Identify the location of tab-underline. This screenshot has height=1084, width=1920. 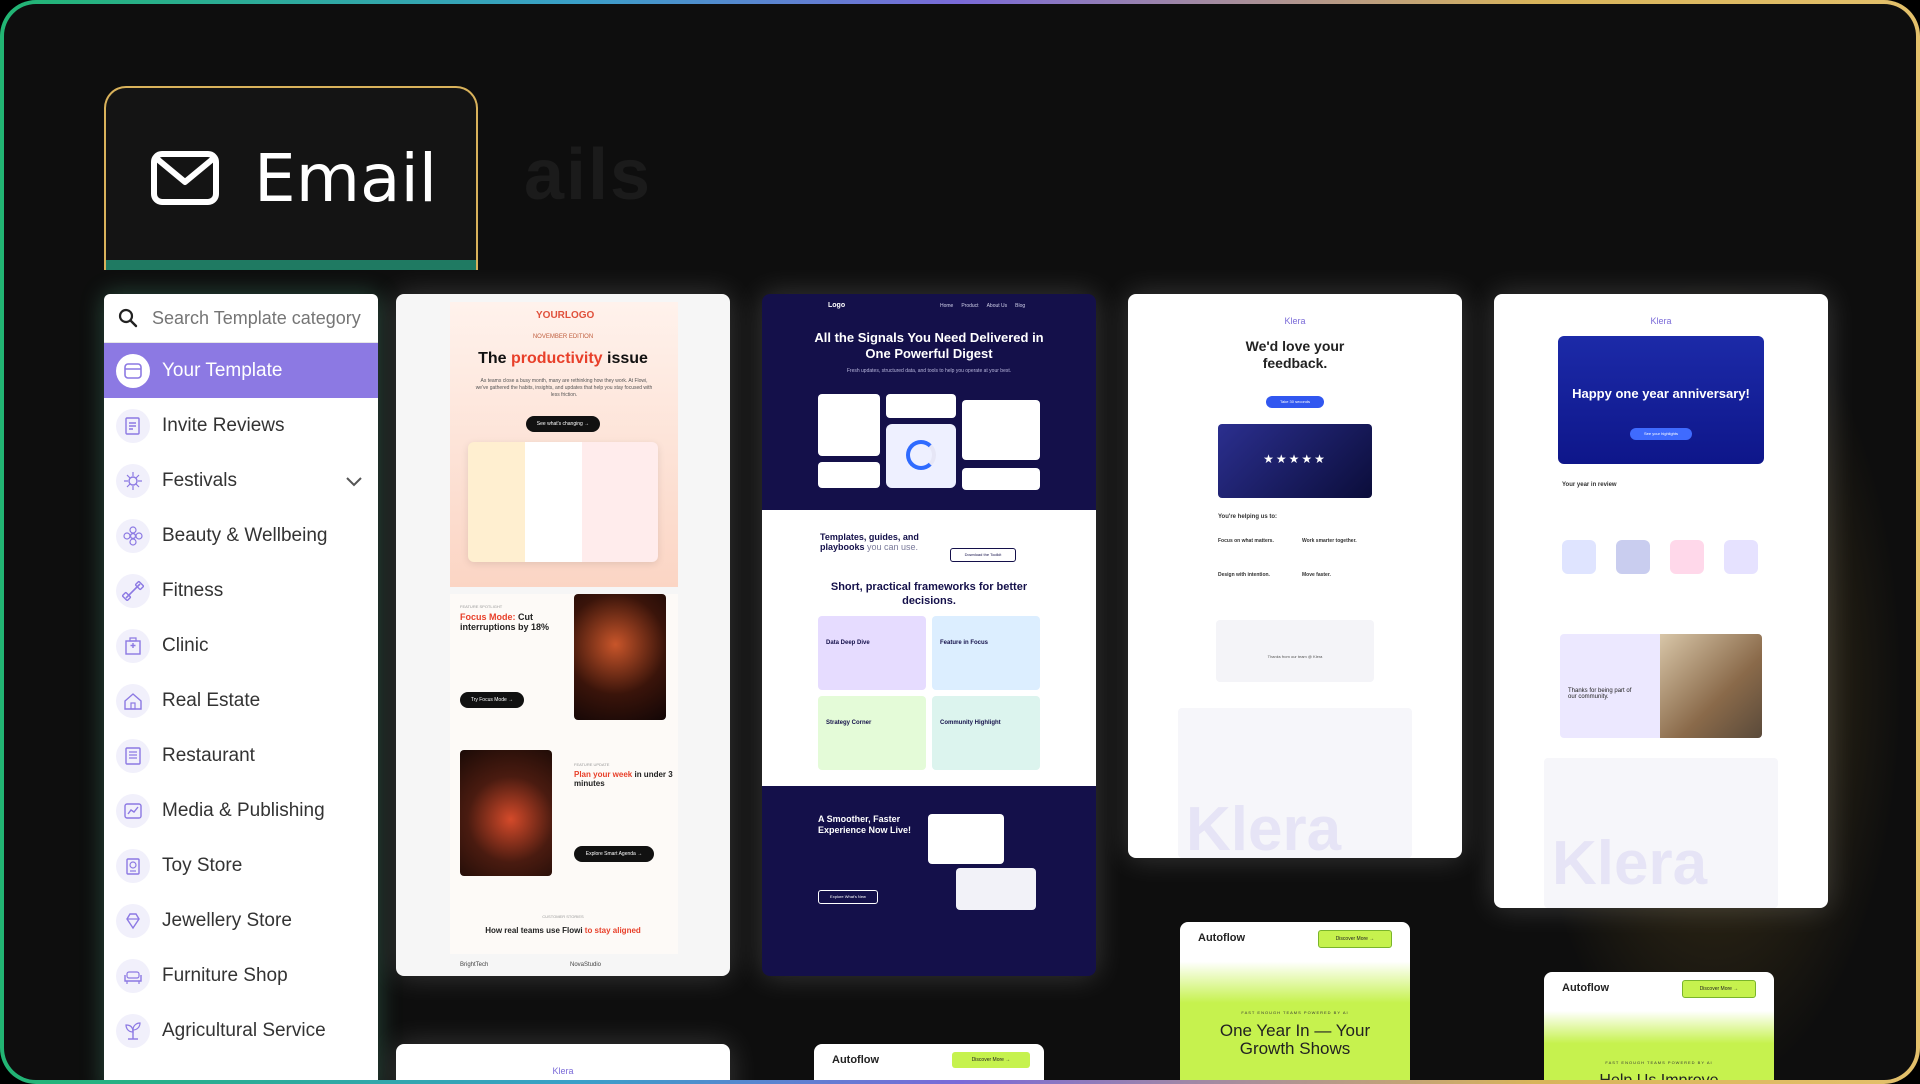
(291, 265).